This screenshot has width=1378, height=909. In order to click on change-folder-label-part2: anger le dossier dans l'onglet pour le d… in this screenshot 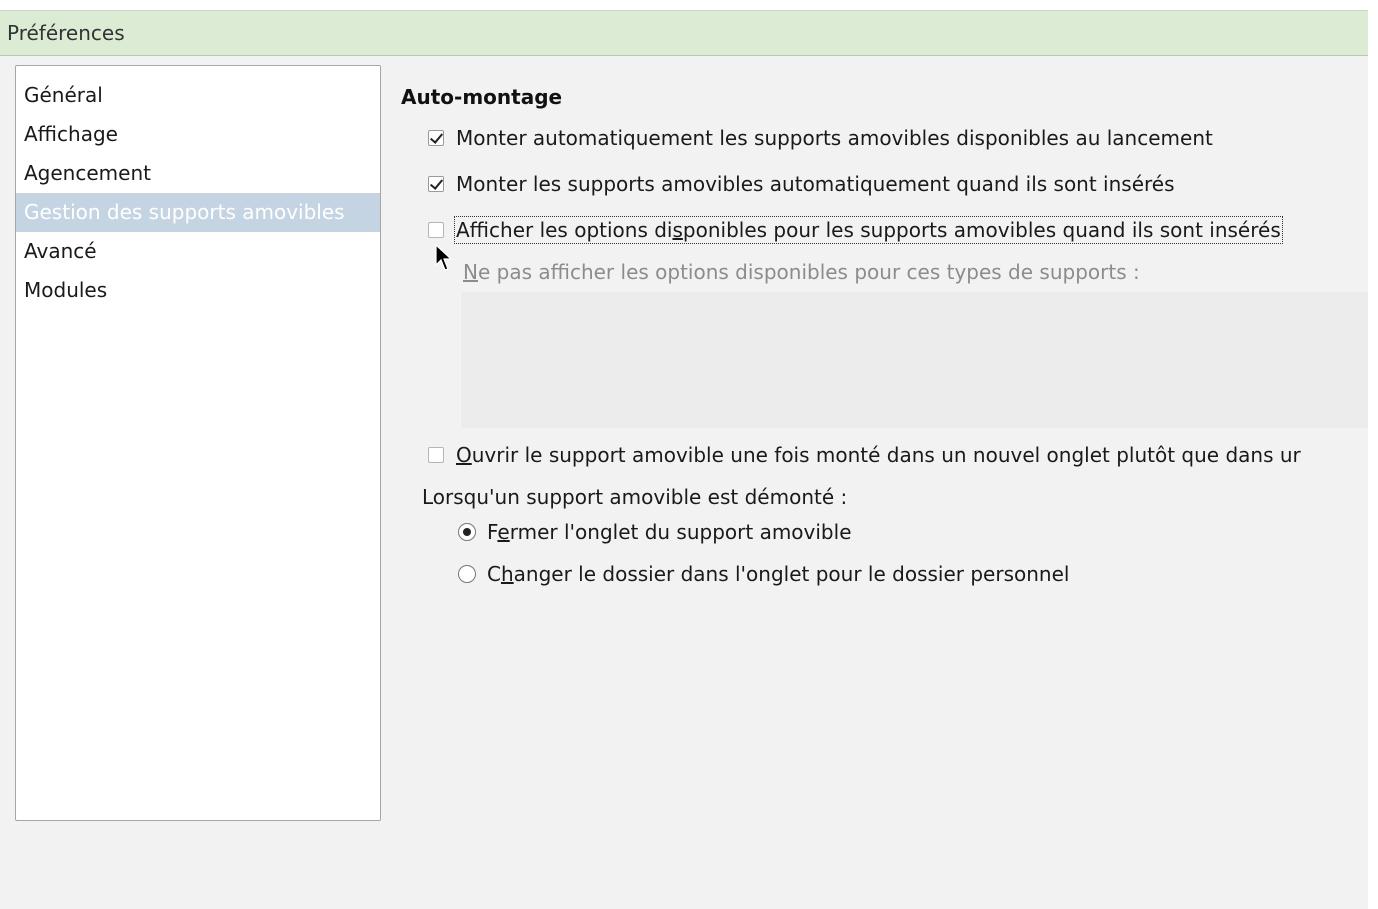, I will do `click(791, 574)`.